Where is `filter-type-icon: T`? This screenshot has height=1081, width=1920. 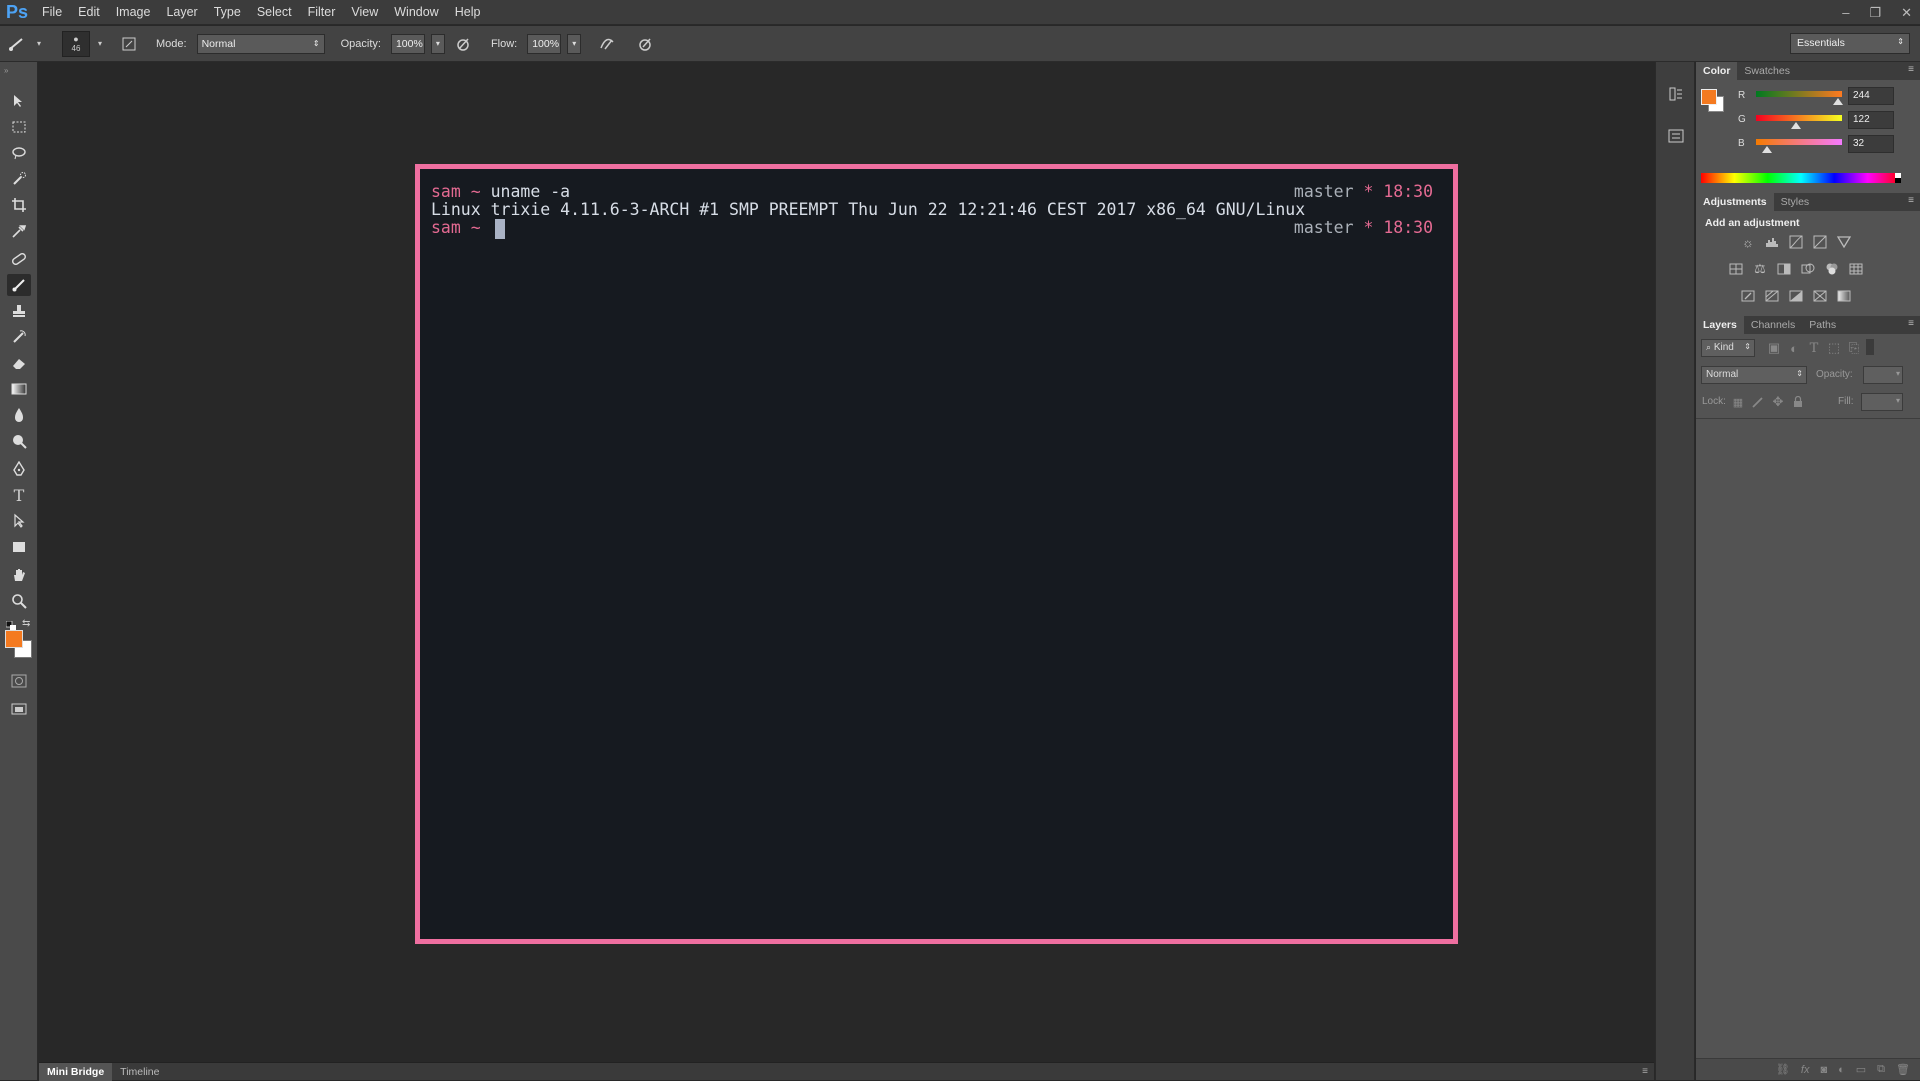 filter-type-icon: T is located at coordinates (1814, 348).